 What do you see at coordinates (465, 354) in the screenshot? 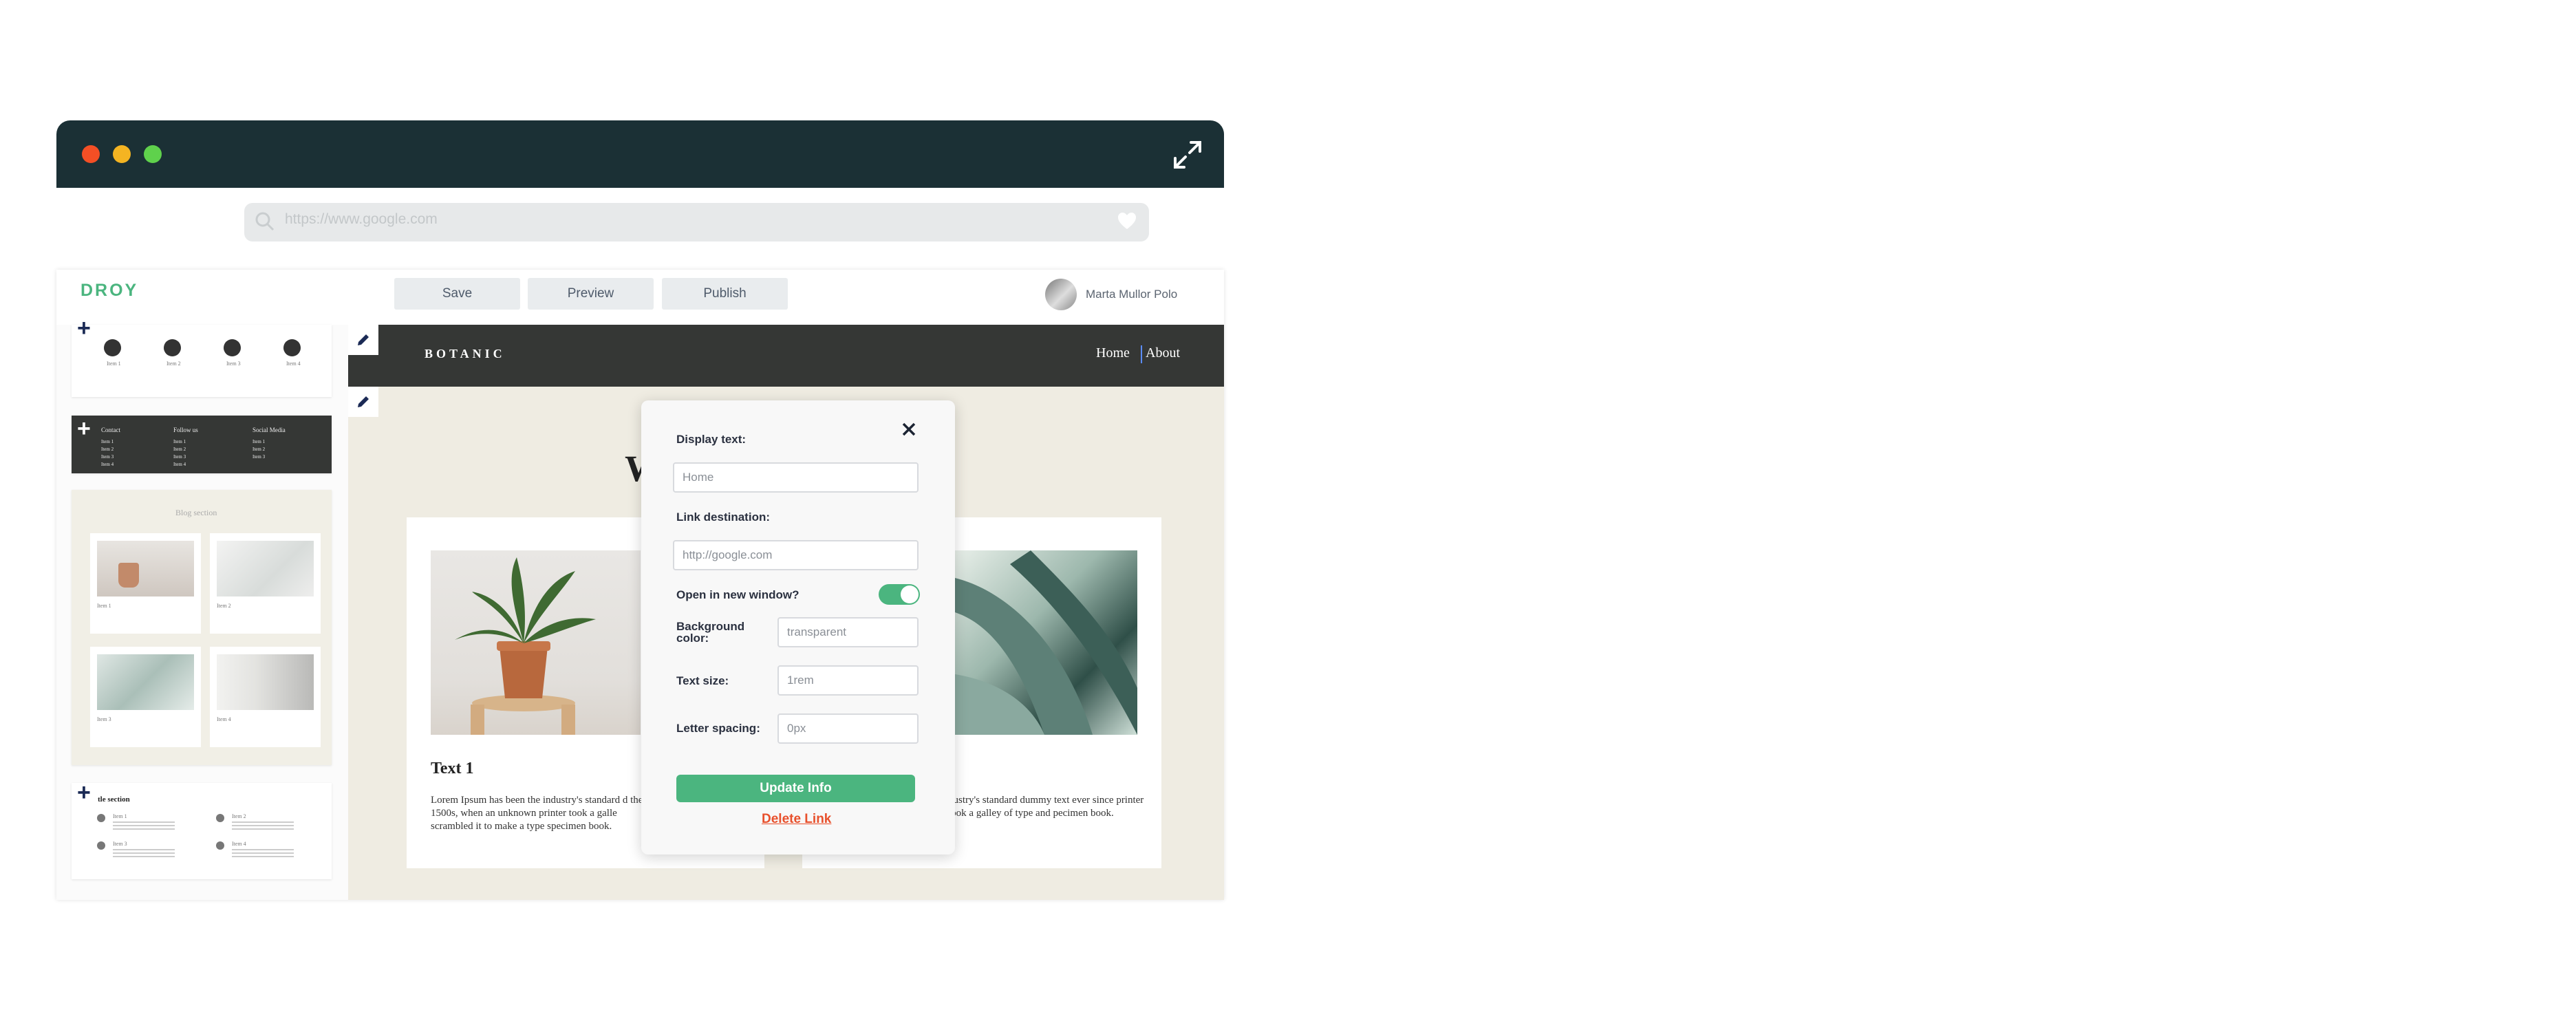
I see `site-brand: BOTANIC` at bounding box center [465, 354].